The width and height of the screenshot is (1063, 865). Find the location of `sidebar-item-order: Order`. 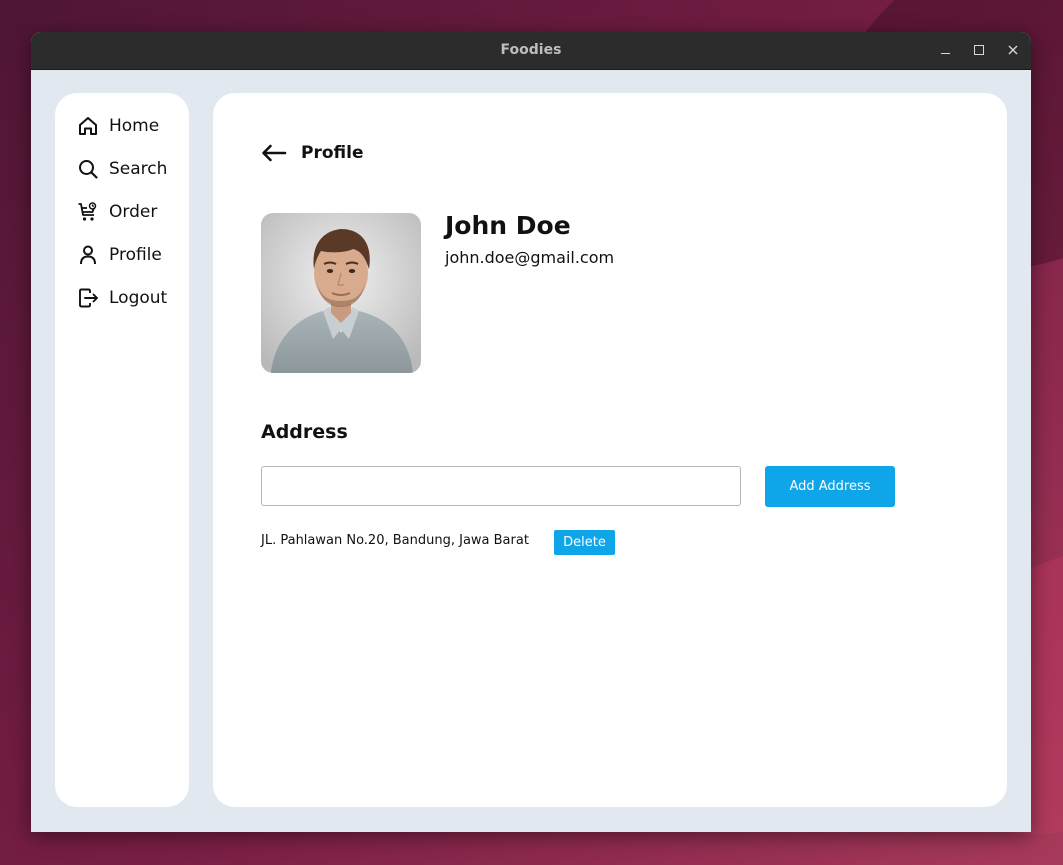

sidebar-item-order: Order is located at coordinates (127, 212).